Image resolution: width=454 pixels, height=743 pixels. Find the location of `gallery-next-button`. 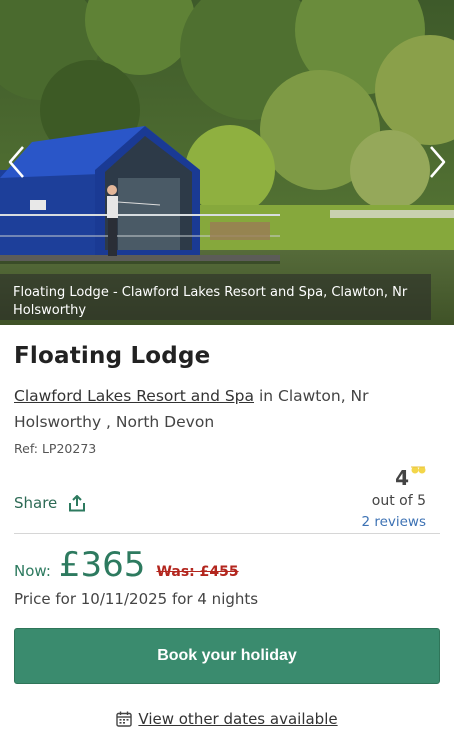

gallery-next-button is located at coordinates (438, 162).